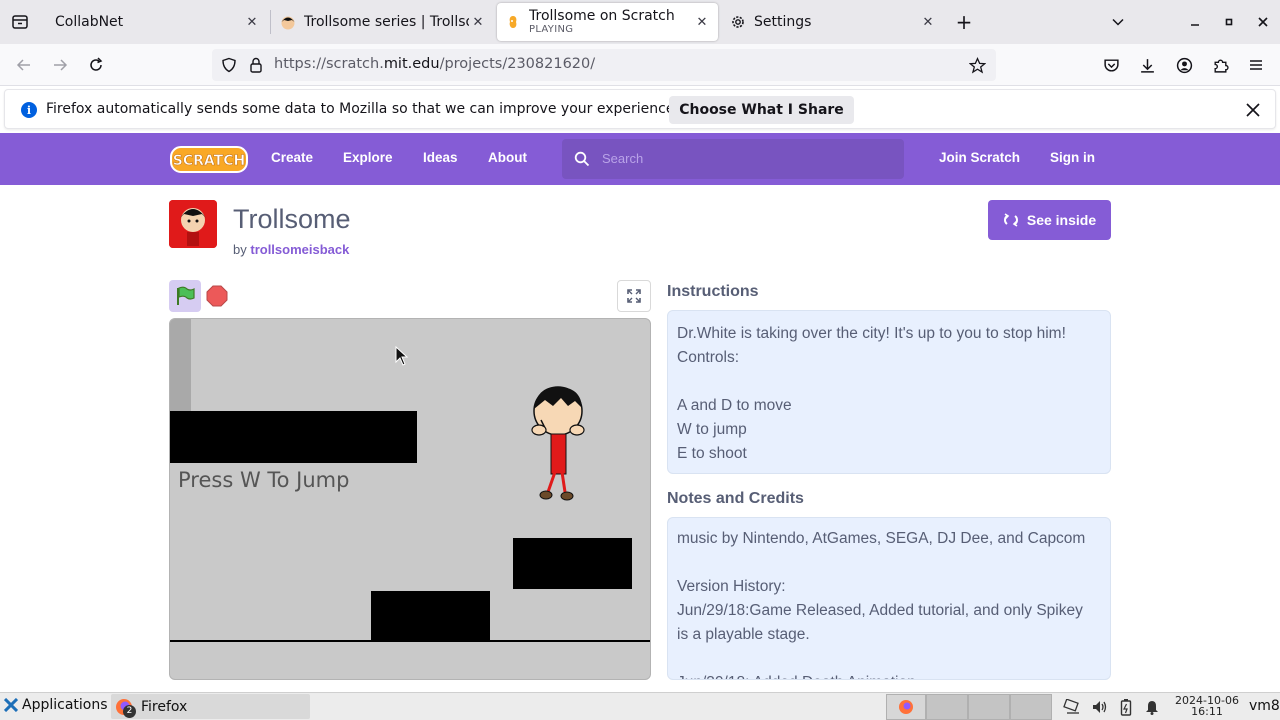 Image resolution: width=1280 pixels, height=720 pixels. I want to click on downloads-button, so click(1147, 65).